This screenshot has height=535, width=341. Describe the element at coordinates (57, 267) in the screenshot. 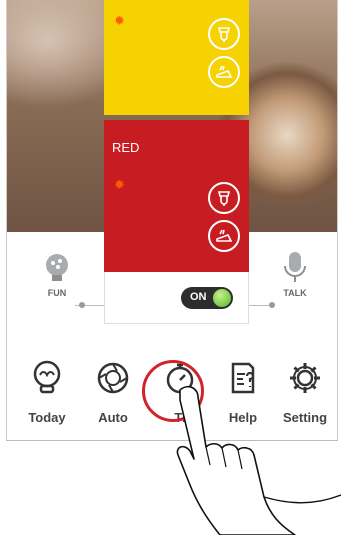

I see `fun-bulb-icon` at that location.